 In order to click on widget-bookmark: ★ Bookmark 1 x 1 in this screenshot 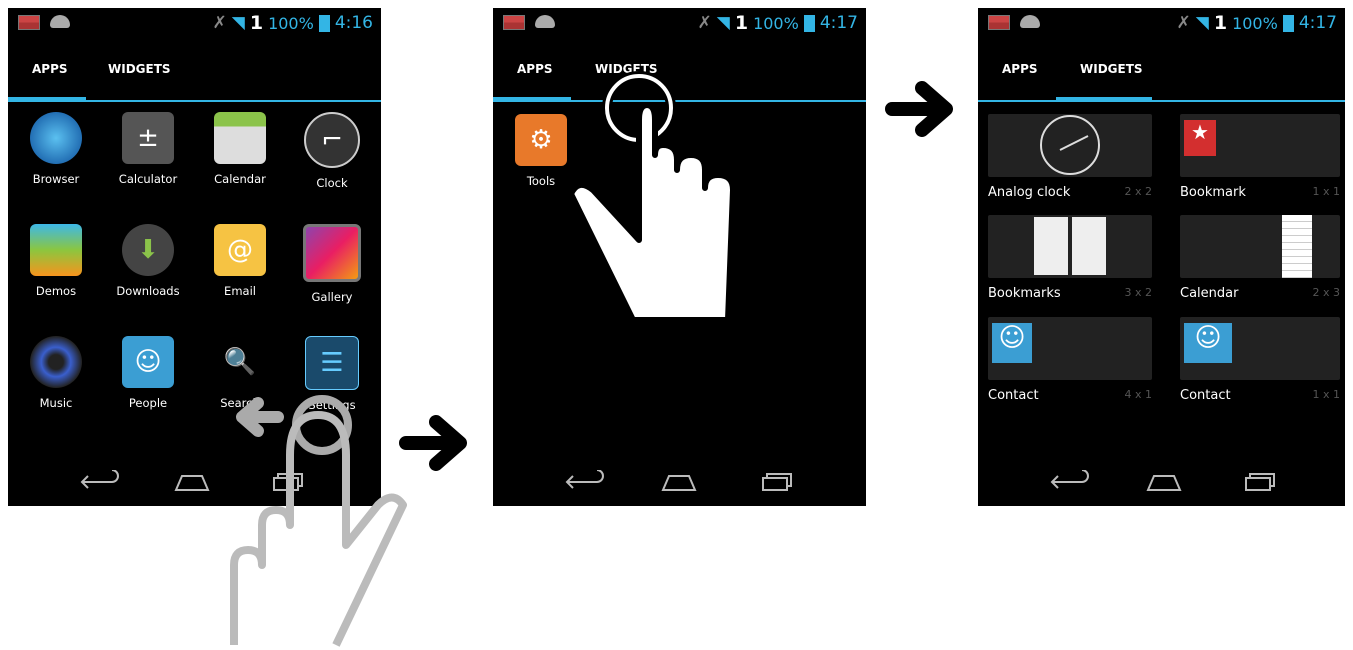, I will do `click(1260, 157)`.